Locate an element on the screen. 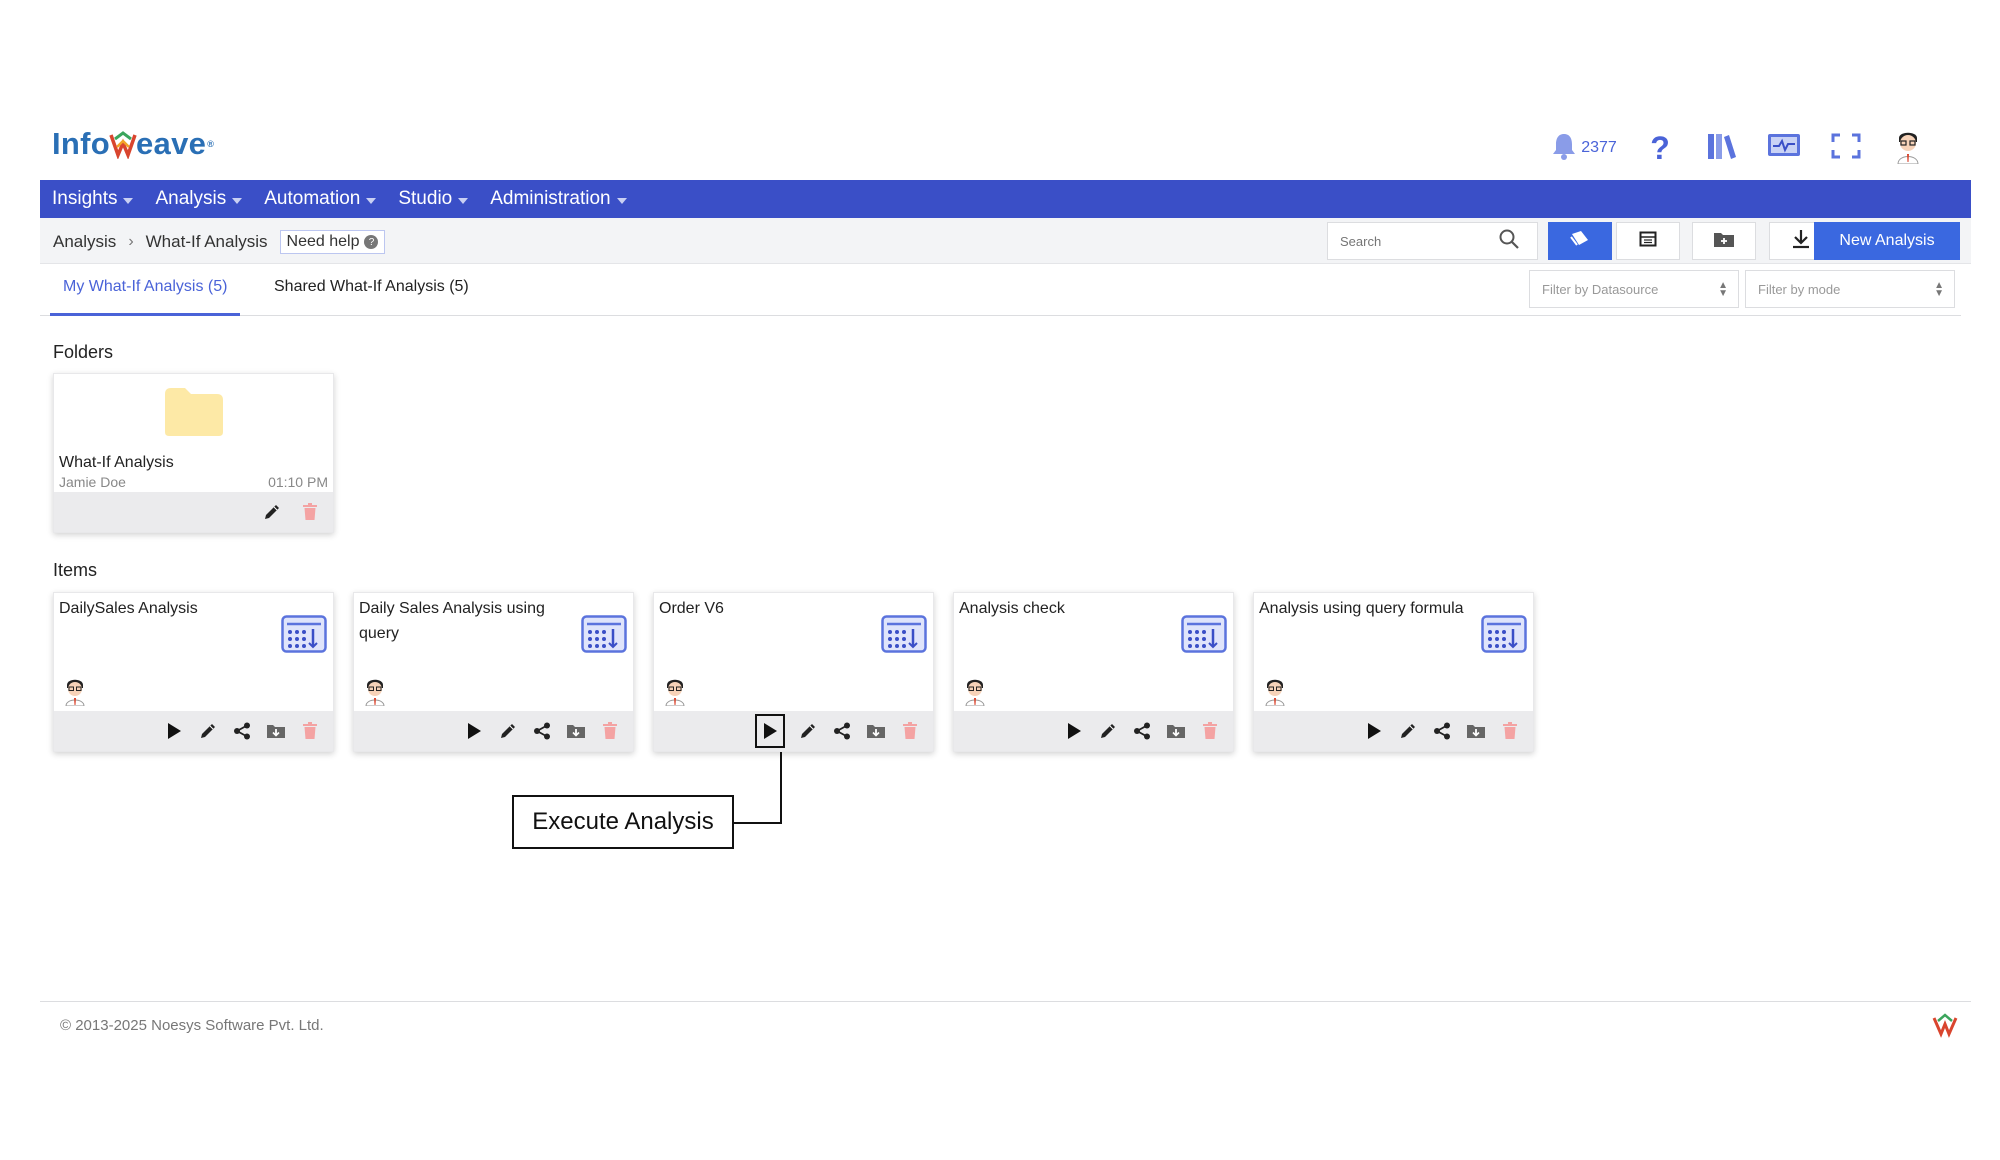  footer-divider is located at coordinates (1005, 1001).